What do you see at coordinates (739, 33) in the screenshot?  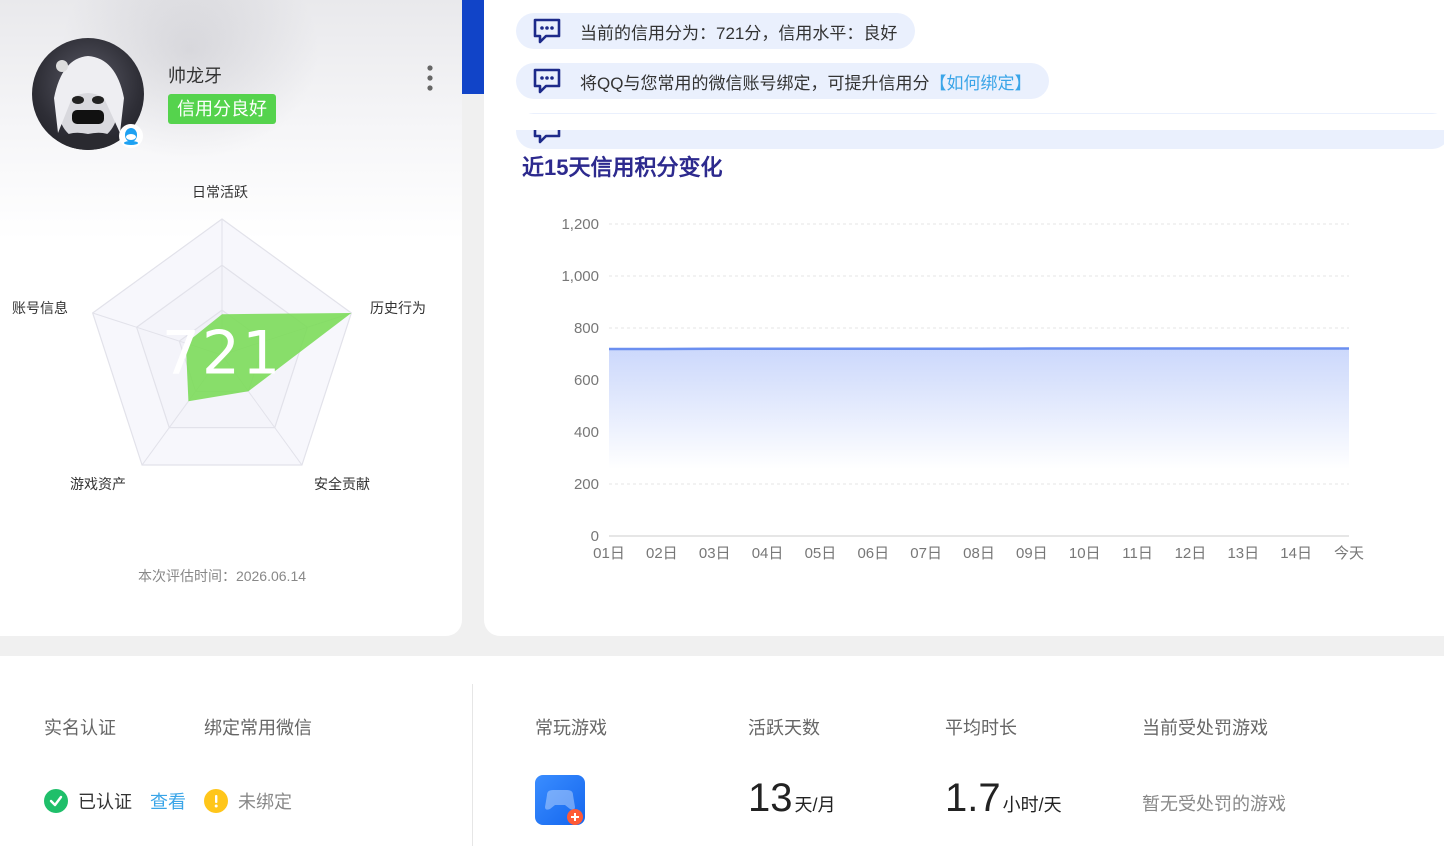 I see `notice-text: 当前的信用分为：721分，信用水平：良好` at bounding box center [739, 33].